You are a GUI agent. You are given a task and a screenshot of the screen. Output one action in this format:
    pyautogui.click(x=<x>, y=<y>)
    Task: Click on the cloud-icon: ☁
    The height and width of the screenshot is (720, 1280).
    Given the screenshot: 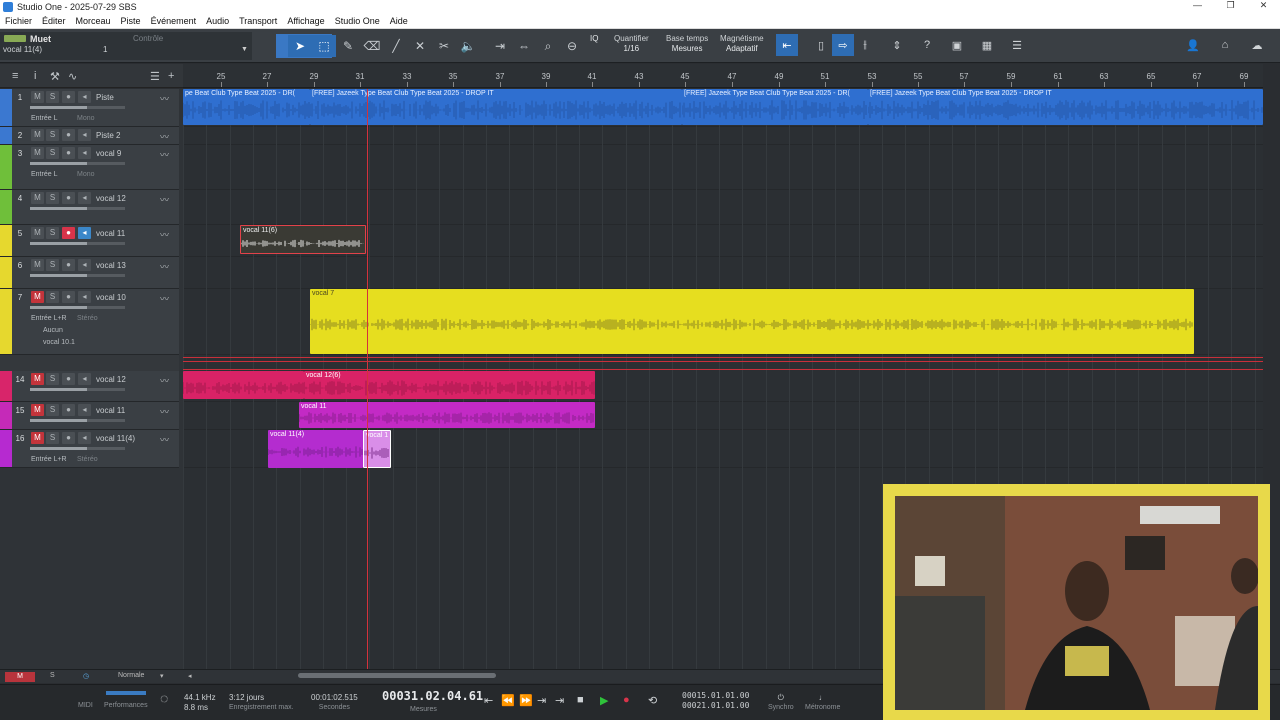 What is the action you would take?
    pyautogui.click(x=1257, y=45)
    